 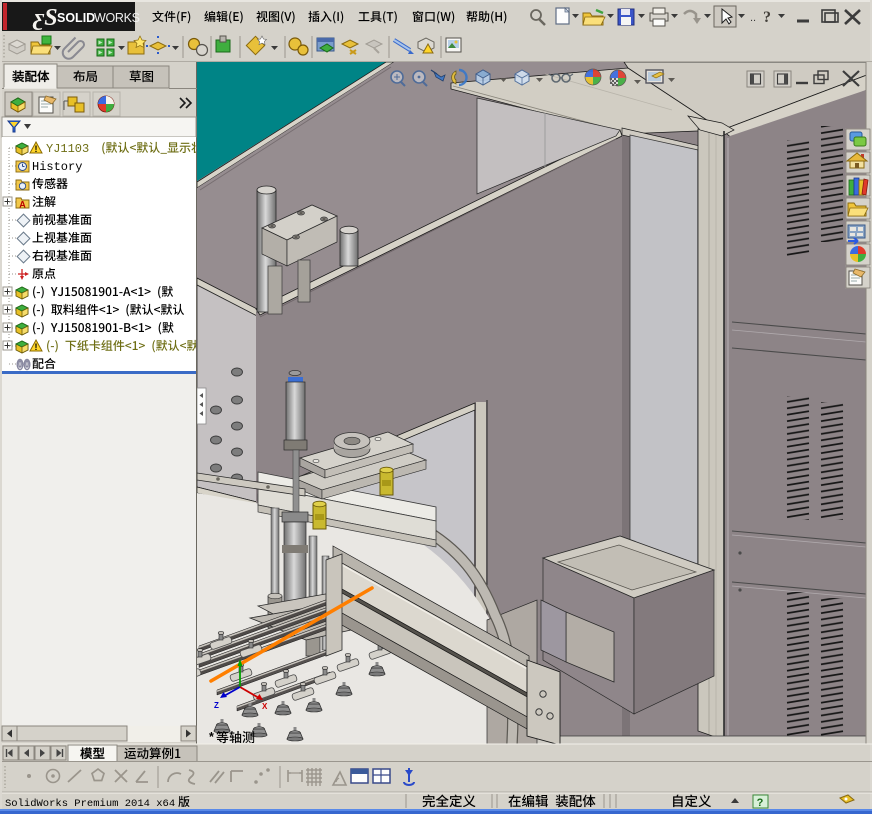 What do you see at coordinates (57, 167) in the screenshot?
I see `svg-text: History` at bounding box center [57, 167].